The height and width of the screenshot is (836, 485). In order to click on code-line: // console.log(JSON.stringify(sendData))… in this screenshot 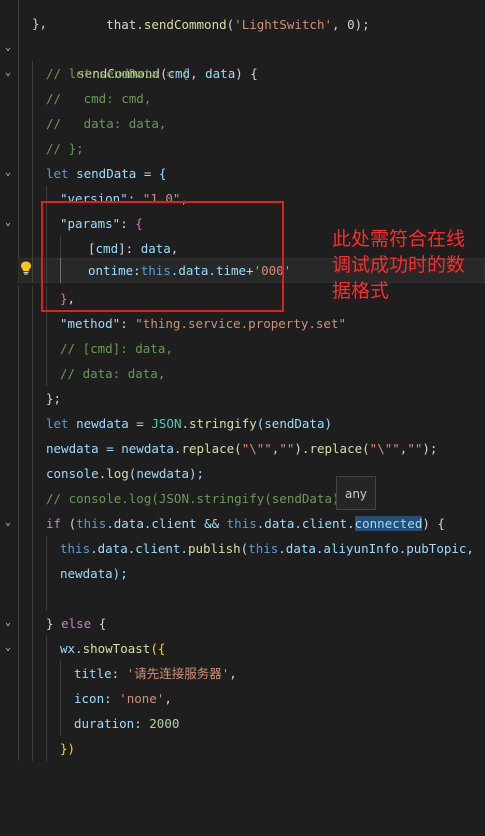, I will do `click(242, 498)`.